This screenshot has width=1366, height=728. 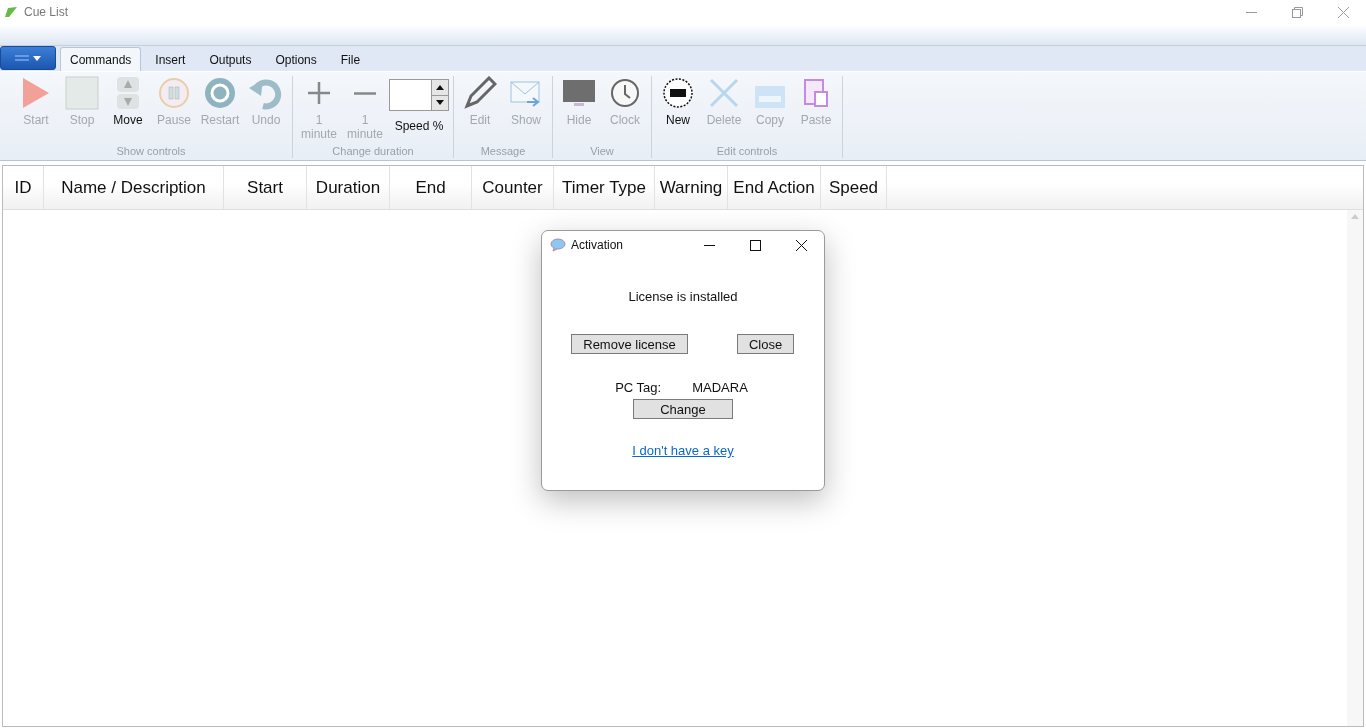 I want to click on group-label: Edit controls, so click(x=747, y=151).